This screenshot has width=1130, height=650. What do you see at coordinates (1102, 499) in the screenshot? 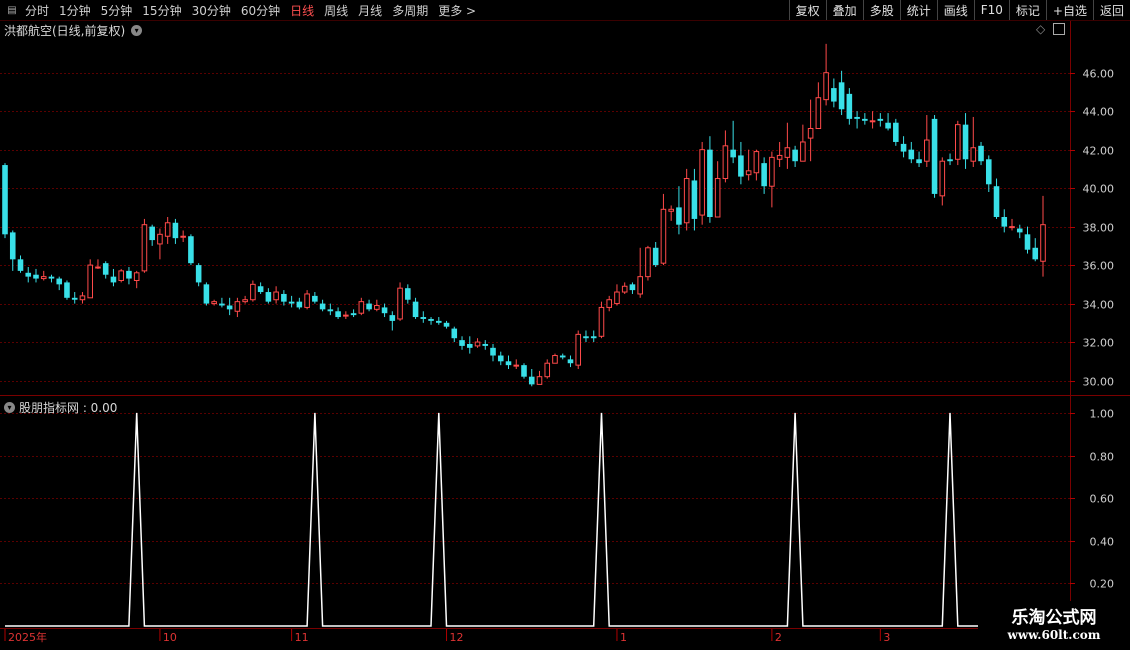
I see `y-tick-label: 0.60` at bounding box center [1102, 499].